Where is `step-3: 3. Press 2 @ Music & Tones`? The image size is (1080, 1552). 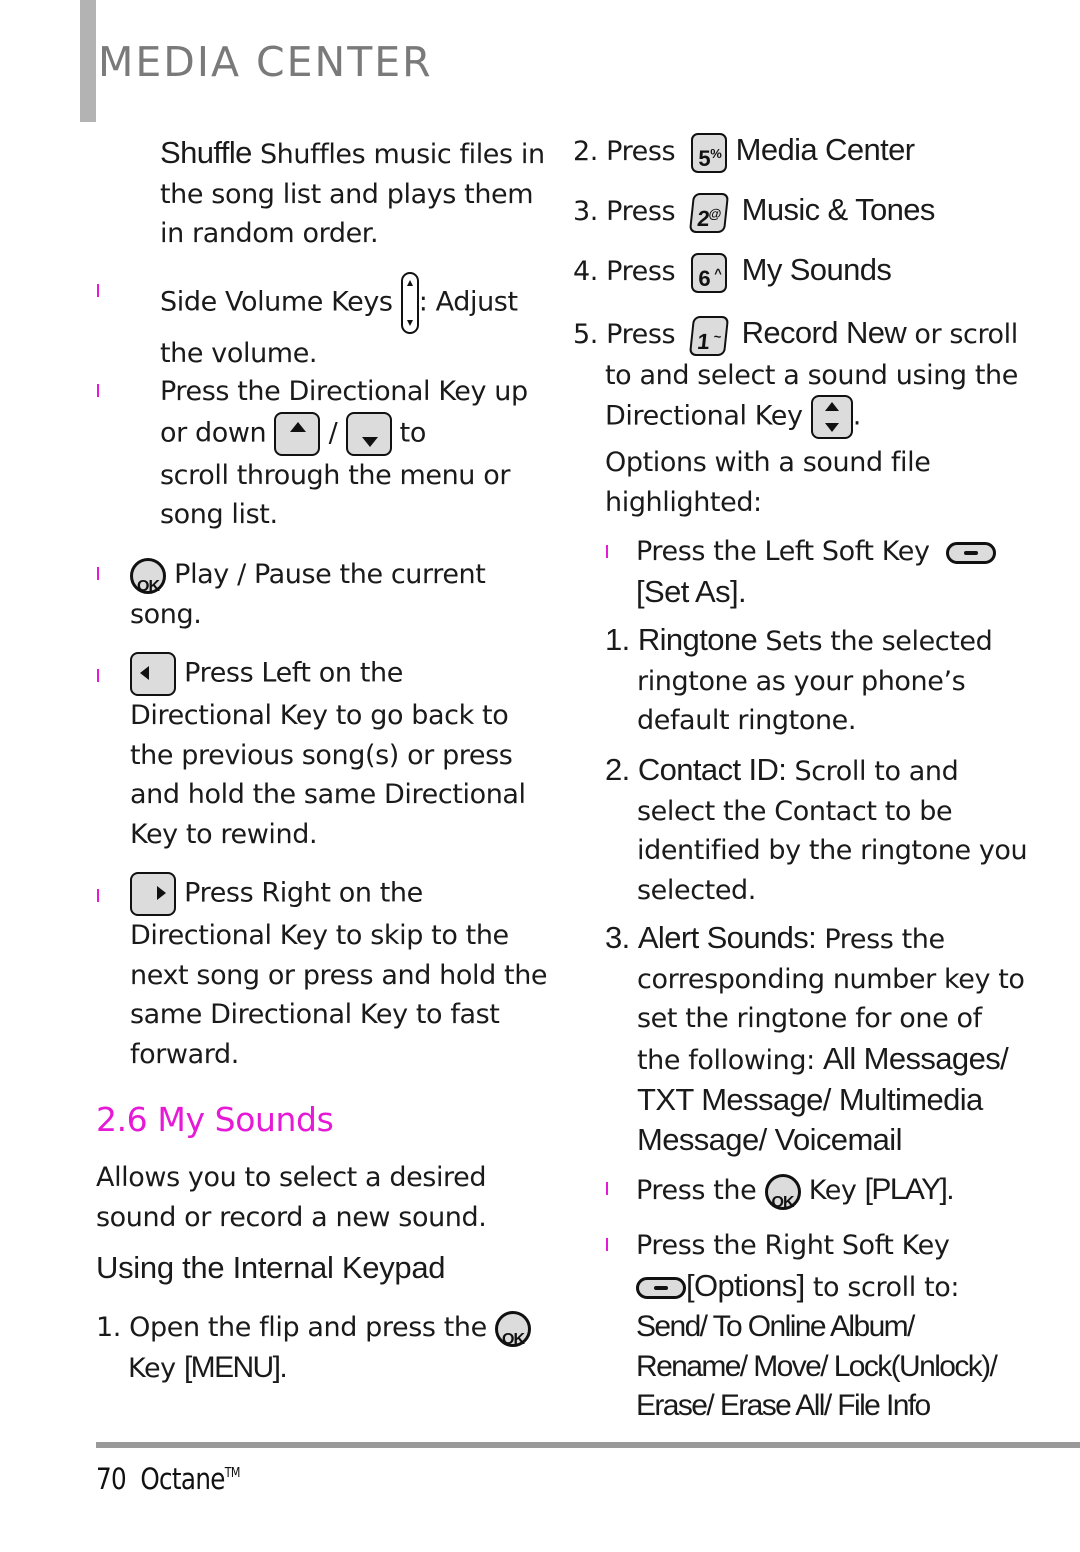
step-3: 3. Press 2 @ Music & Tones is located at coordinates (754, 211).